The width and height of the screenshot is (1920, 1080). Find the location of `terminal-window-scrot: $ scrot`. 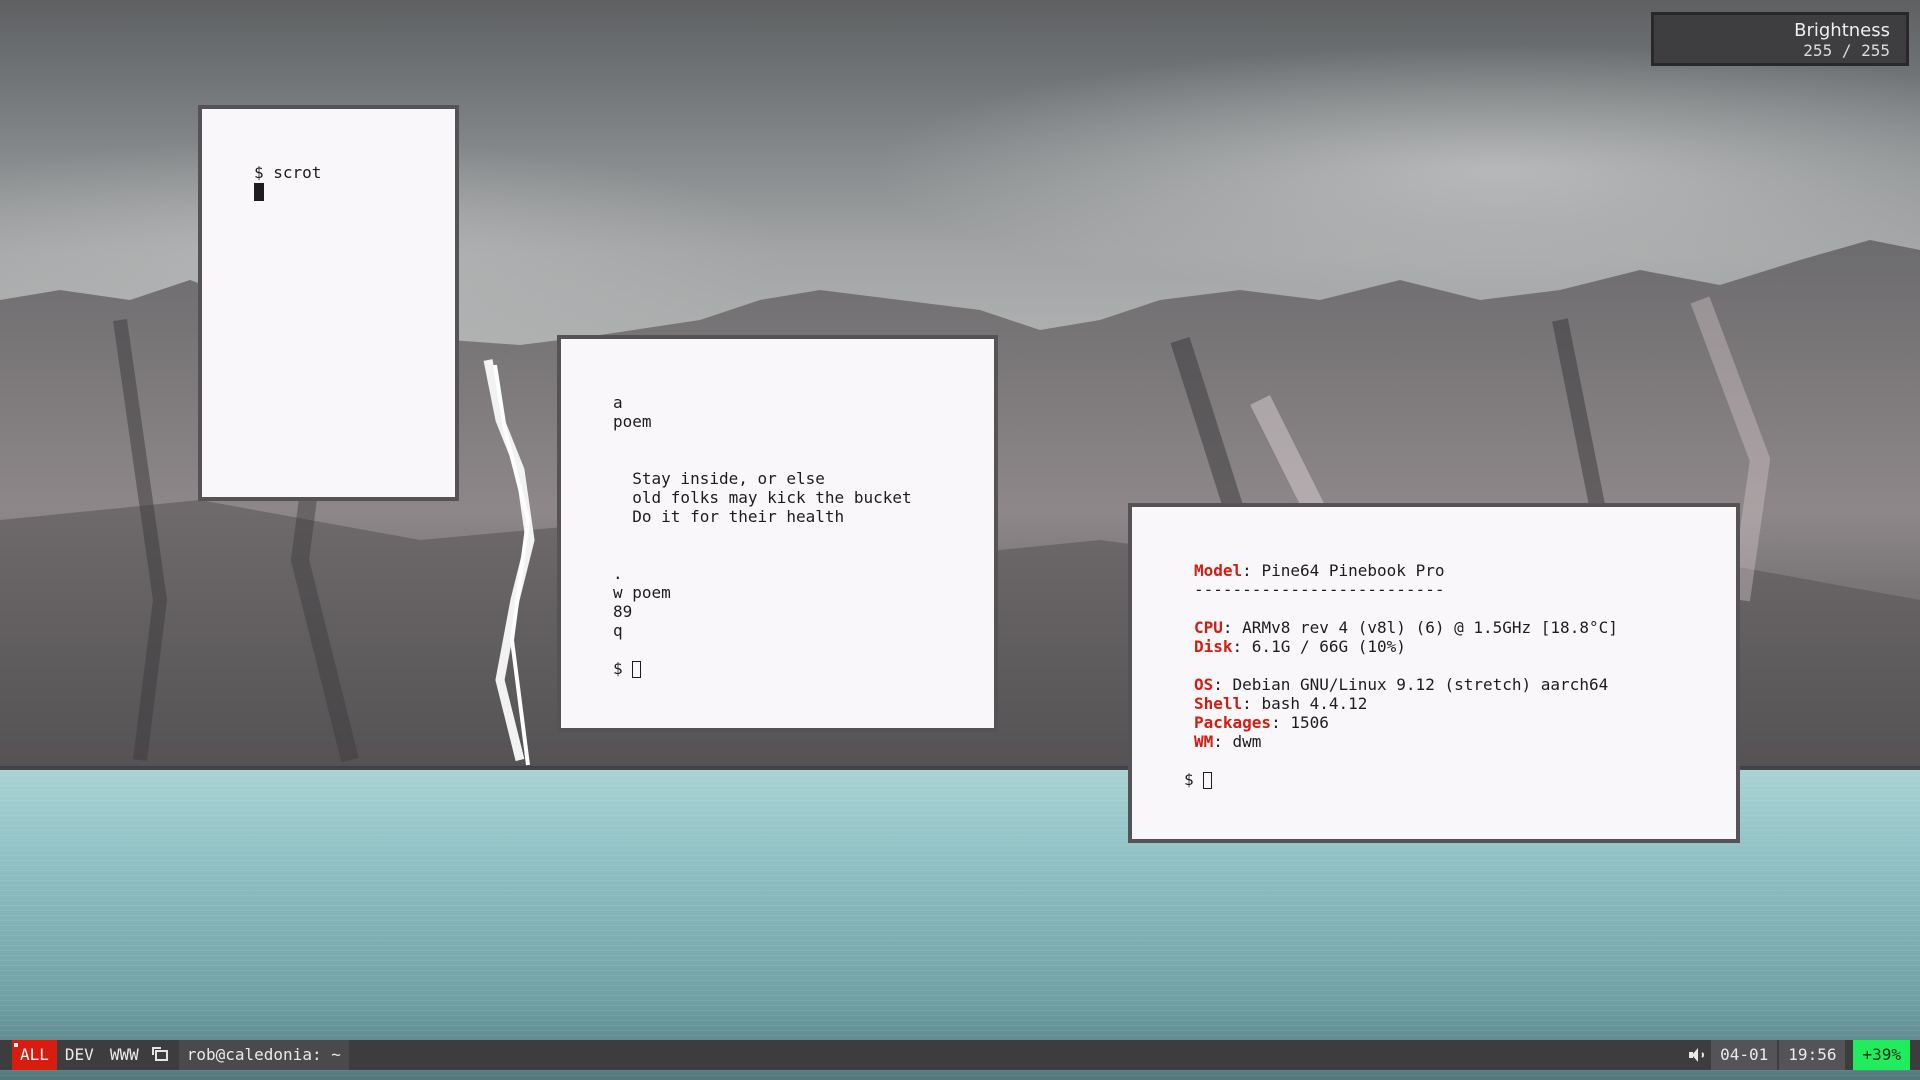

terminal-window-scrot: $ scrot is located at coordinates (328, 303).